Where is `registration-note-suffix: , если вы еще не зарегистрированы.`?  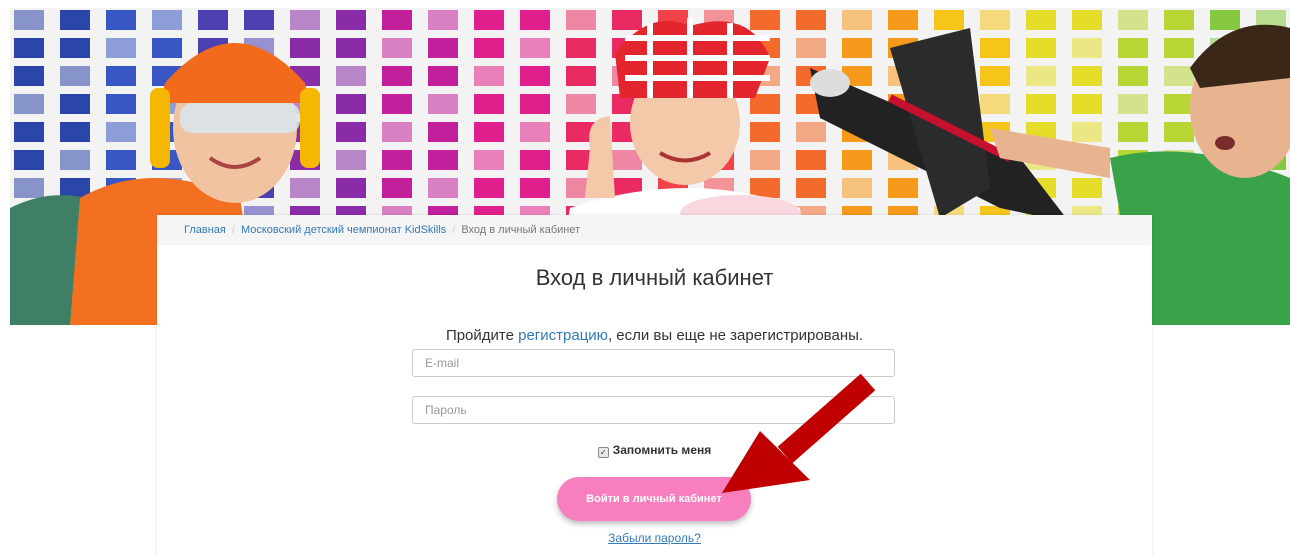 registration-note-suffix: , если вы еще не зарегистрированы. is located at coordinates (735, 335).